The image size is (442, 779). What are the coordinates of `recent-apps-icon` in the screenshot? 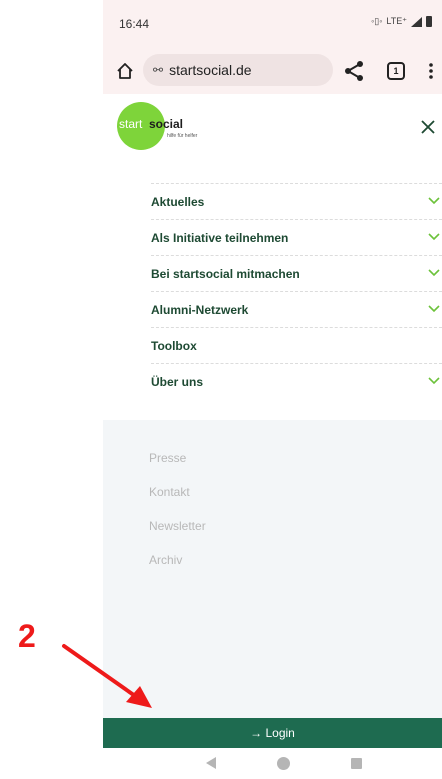 It's located at (356, 763).